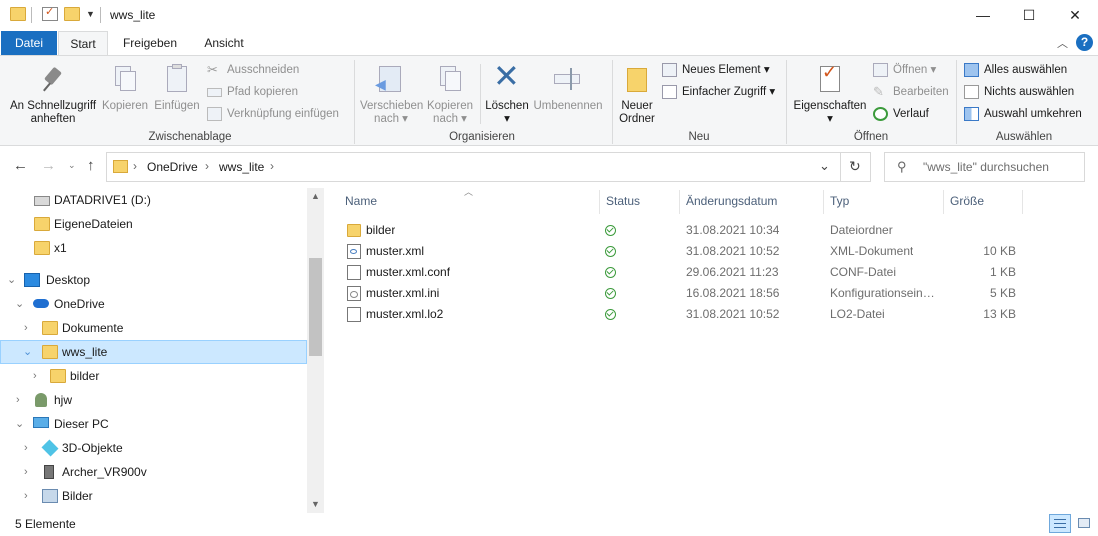 The height and width of the screenshot is (536, 1098). I want to click on collapse-ribbon-icon: ︿, so click(1062, 43).